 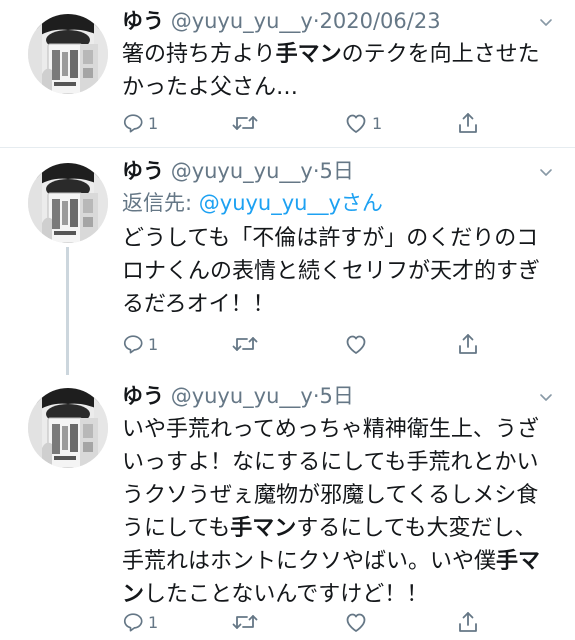 What do you see at coordinates (380, 21) in the screenshot?
I see `tweet-date: 2020/06/23` at bounding box center [380, 21].